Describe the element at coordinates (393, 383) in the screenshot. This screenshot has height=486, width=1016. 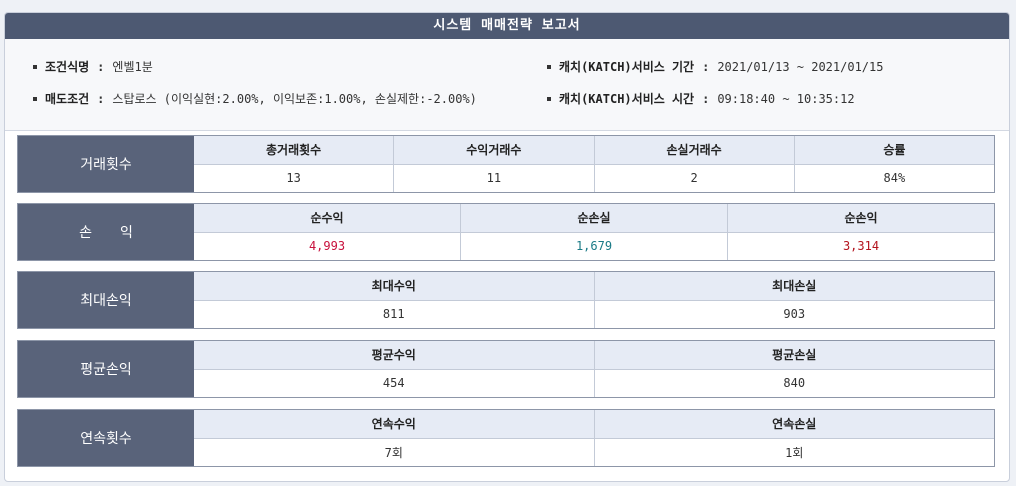
I see `value-cell: 454` at that location.